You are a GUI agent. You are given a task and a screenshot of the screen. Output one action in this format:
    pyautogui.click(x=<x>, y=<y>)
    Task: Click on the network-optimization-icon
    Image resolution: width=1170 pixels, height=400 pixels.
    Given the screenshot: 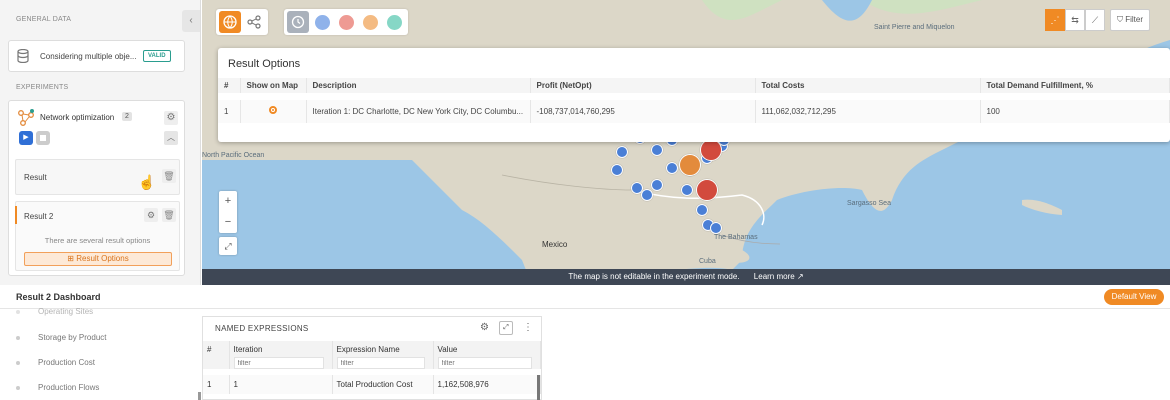 What is the action you would take?
    pyautogui.click(x=26, y=117)
    